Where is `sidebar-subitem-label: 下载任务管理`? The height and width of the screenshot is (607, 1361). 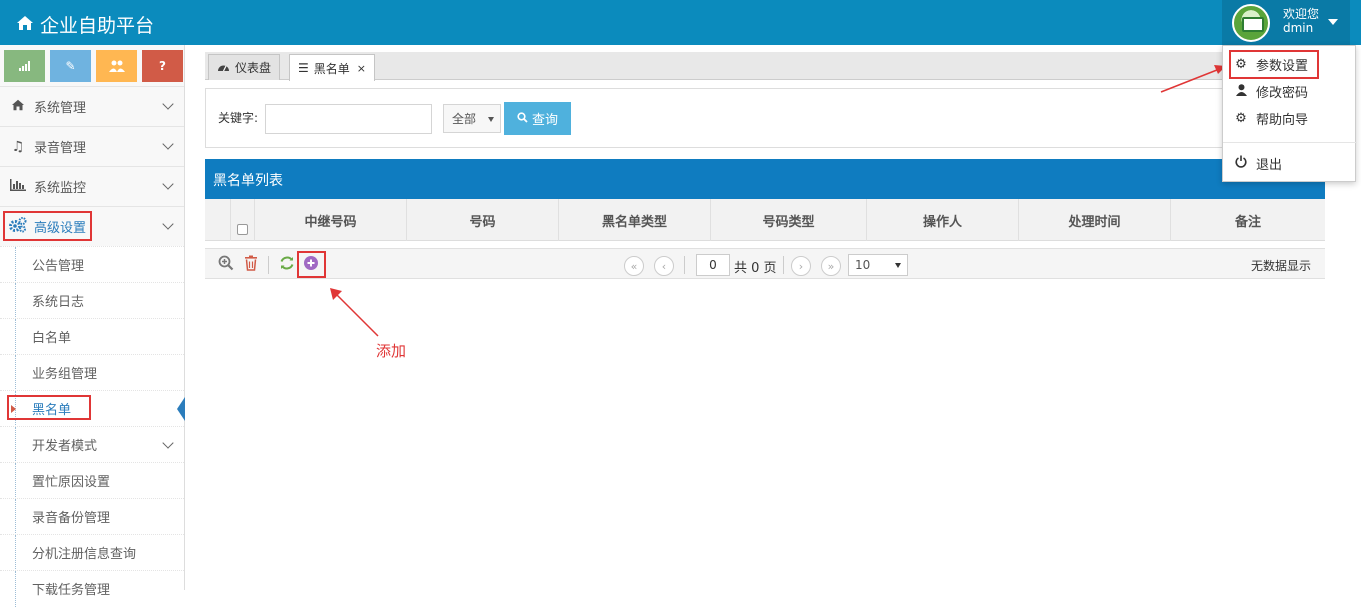 sidebar-subitem-label: 下载任务管理 is located at coordinates (71, 590).